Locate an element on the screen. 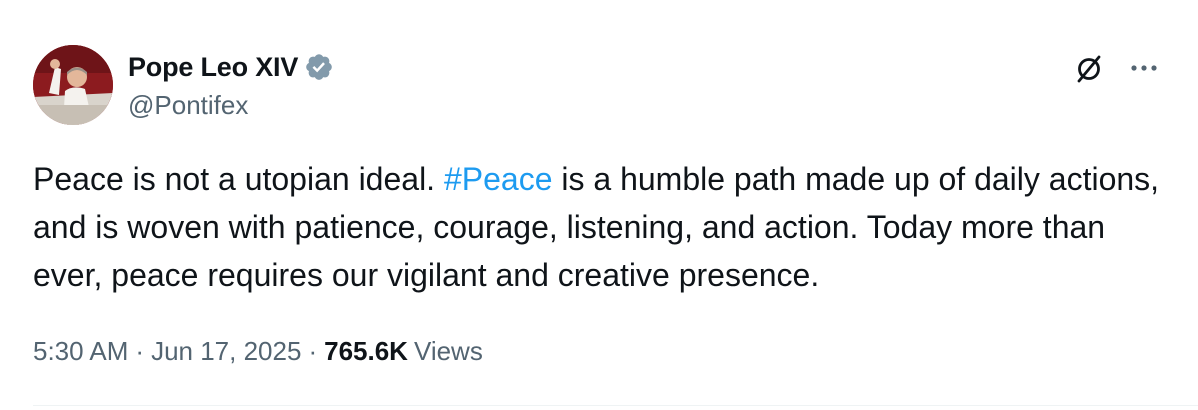 The height and width of the screenshot is (410, 1198). avatar-image is located at coordinates (73, 85).